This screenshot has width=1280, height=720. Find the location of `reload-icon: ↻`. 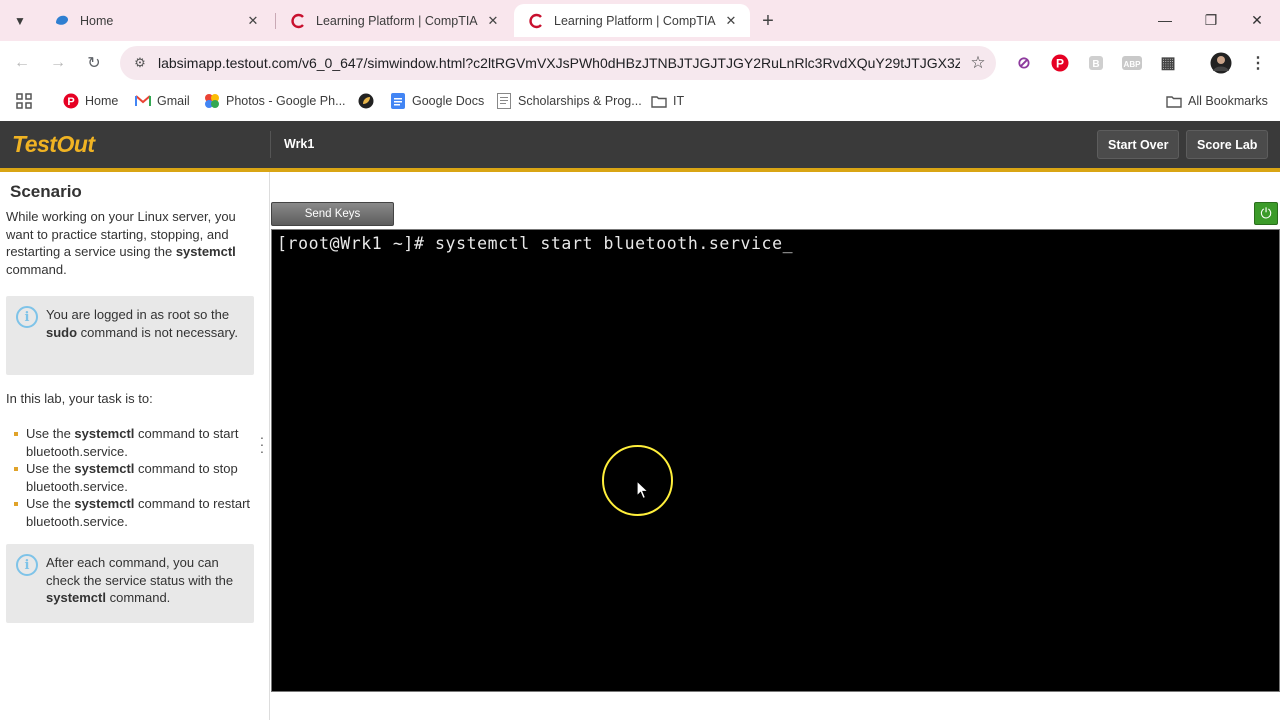

reload-icon: ↻ is located at coordinates (94, 63).